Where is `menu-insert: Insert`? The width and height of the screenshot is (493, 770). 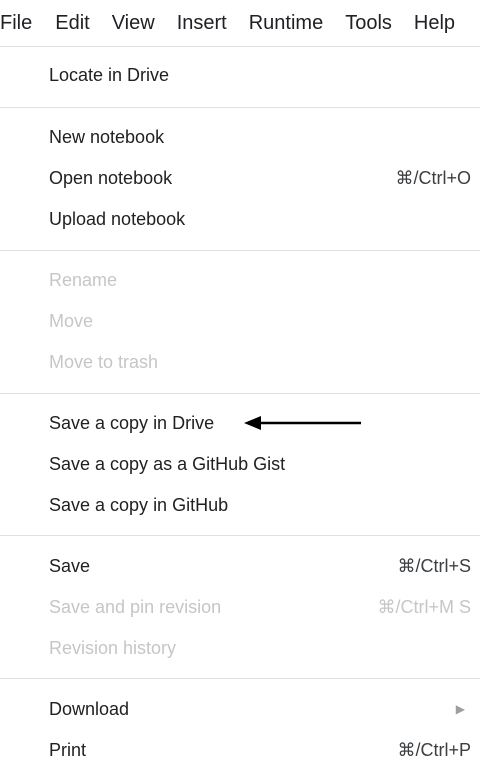 menu-insert: Insert is located at coordinates (202, 23).